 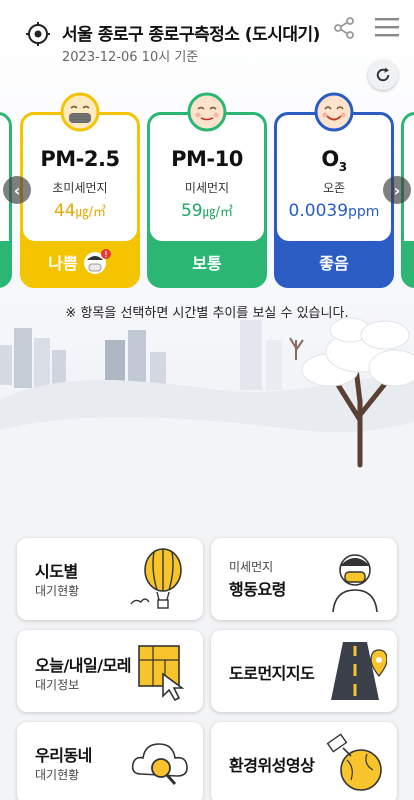 What do you see at coordinates (63, 755) in the screenshot?
I see `menu-title: 우리동네` at bounding box center [63, 755].